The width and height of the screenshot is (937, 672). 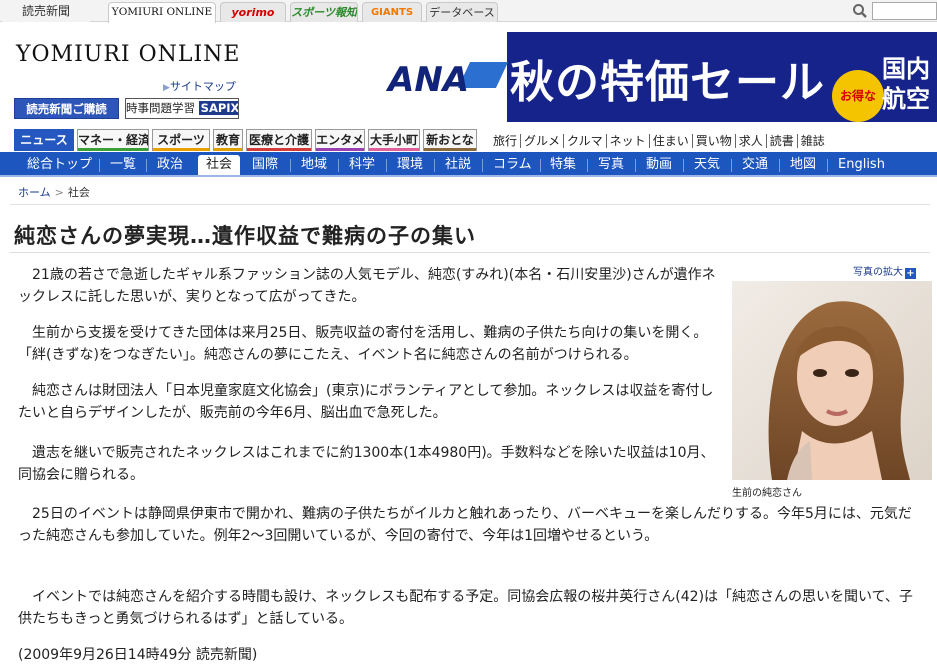 What do you see at coordinates (362, 165) in the screenshot?
I see `nav-science: 科学` at bounding box center [362, 165].